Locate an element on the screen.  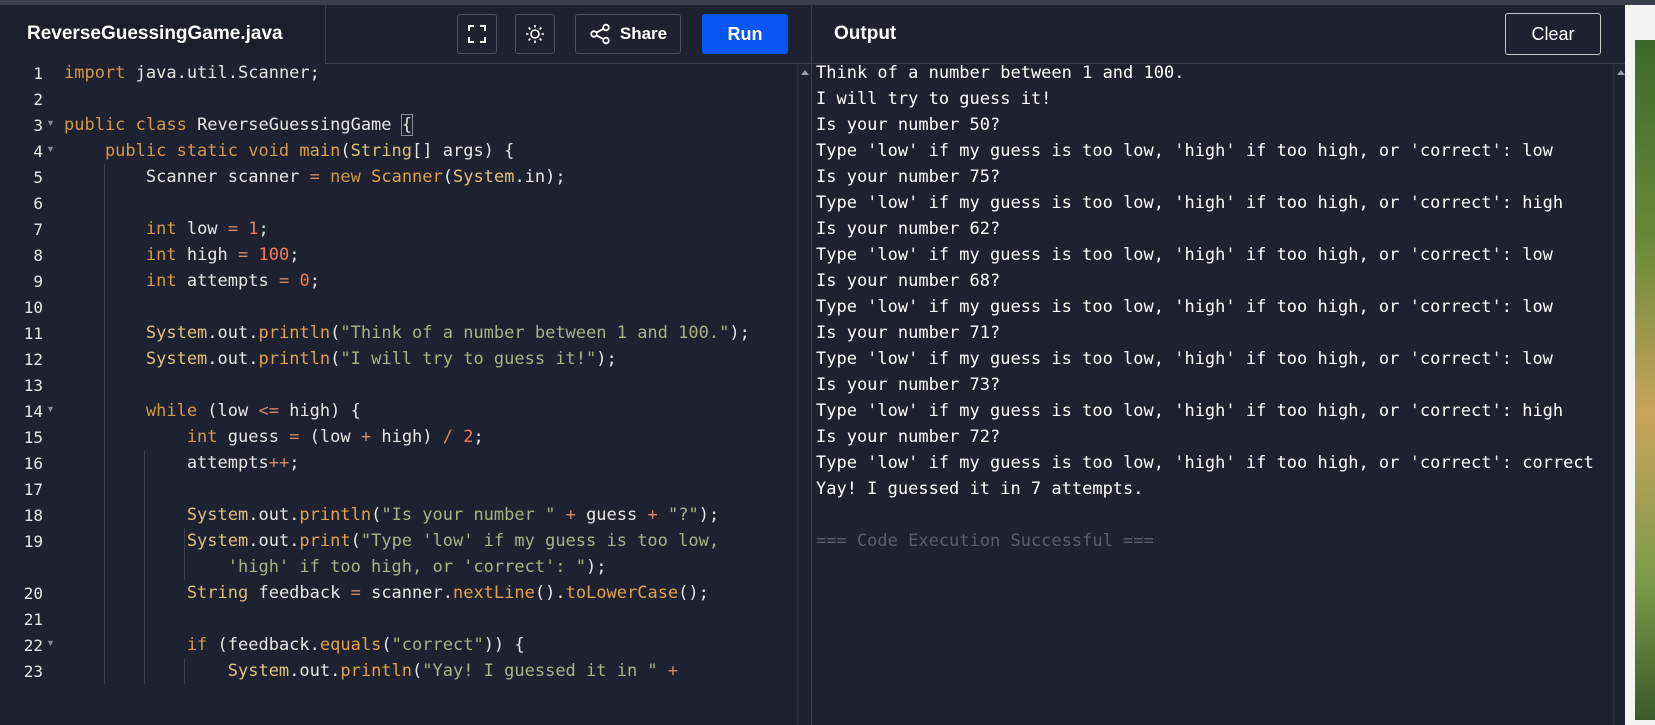
code-token: scanner. is located at coordinates (406, 593).